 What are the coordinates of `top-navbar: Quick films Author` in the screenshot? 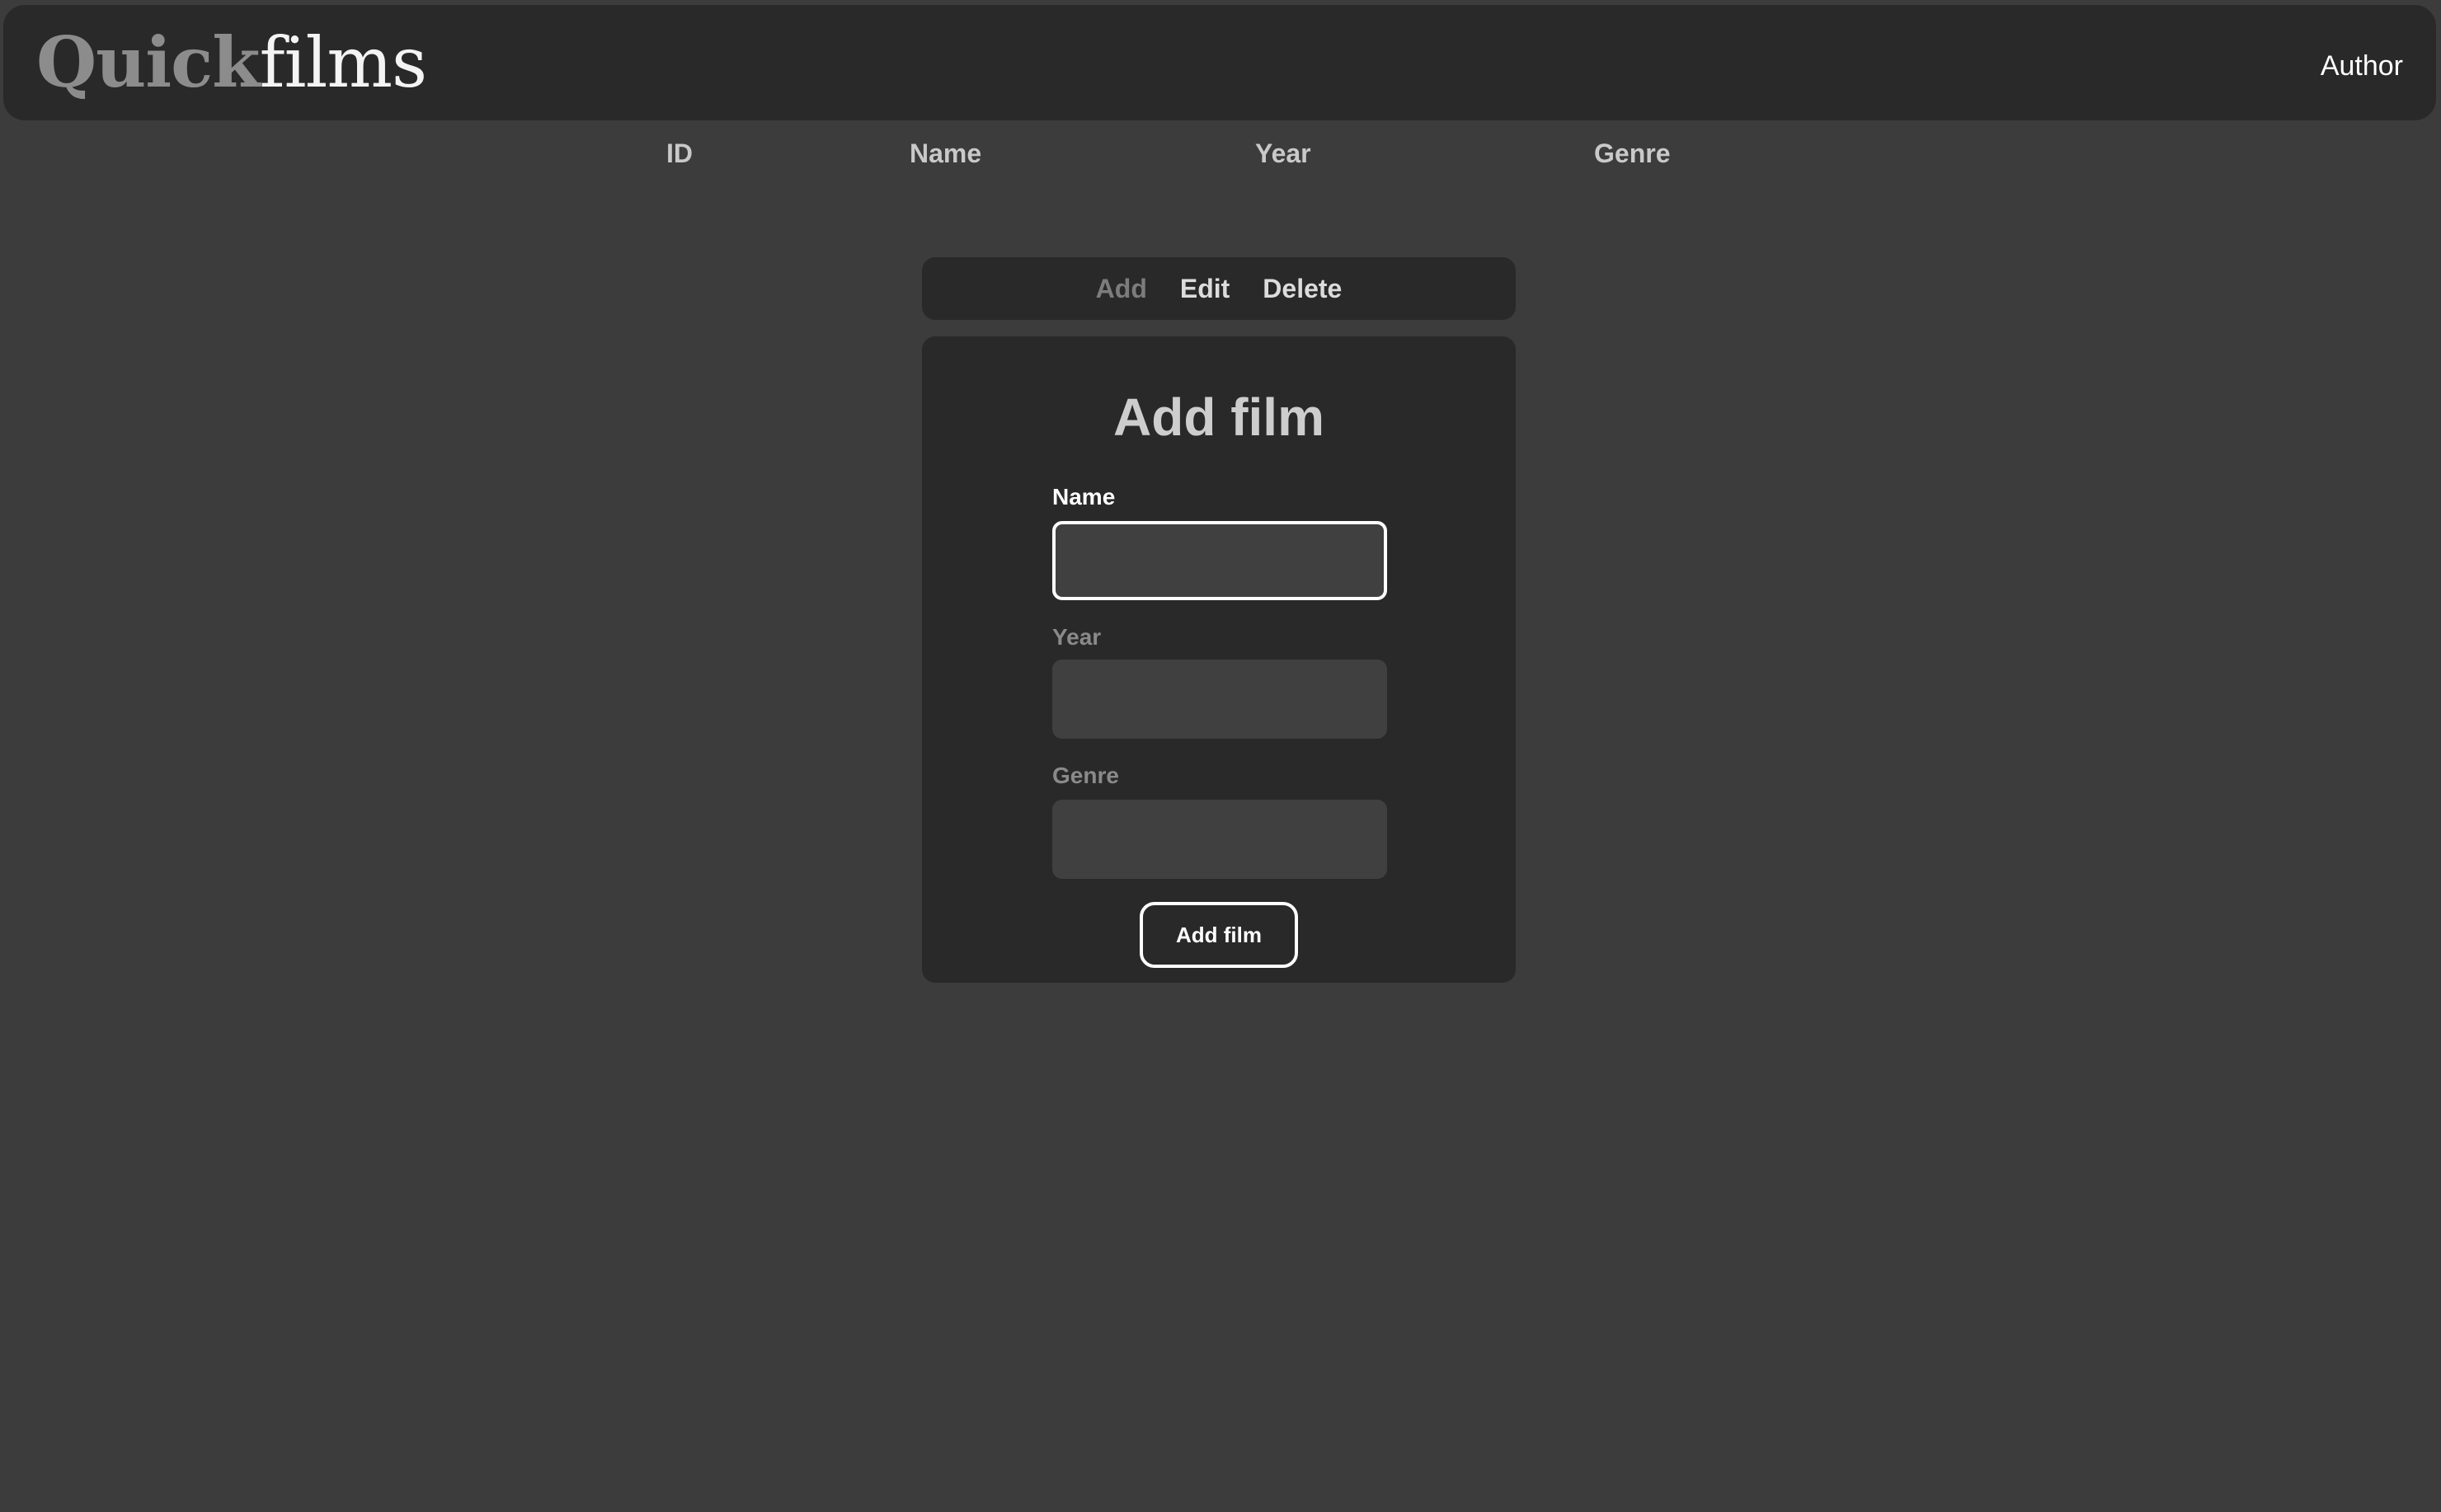 It's located at (1219, 63).